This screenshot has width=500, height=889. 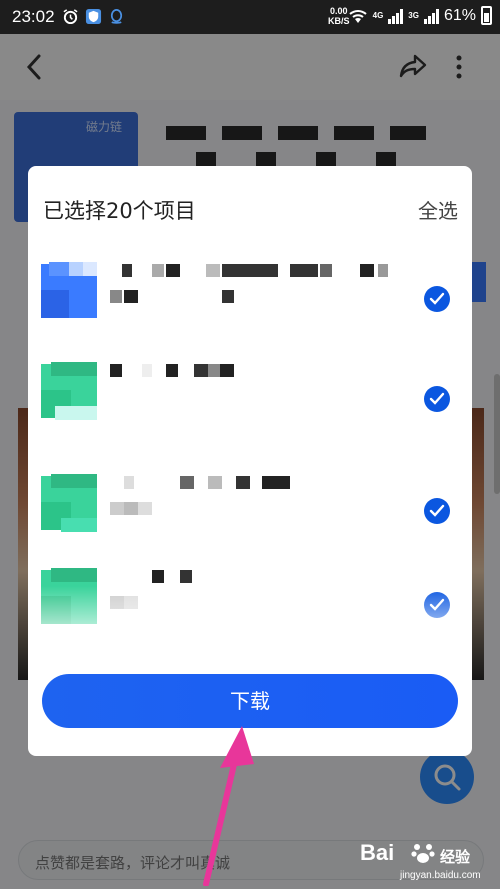 What do you see at coordinates (119, 211) in the screenshot?
I see `dialog-title: 已选择20个项目` at bounding box center [119, 211].